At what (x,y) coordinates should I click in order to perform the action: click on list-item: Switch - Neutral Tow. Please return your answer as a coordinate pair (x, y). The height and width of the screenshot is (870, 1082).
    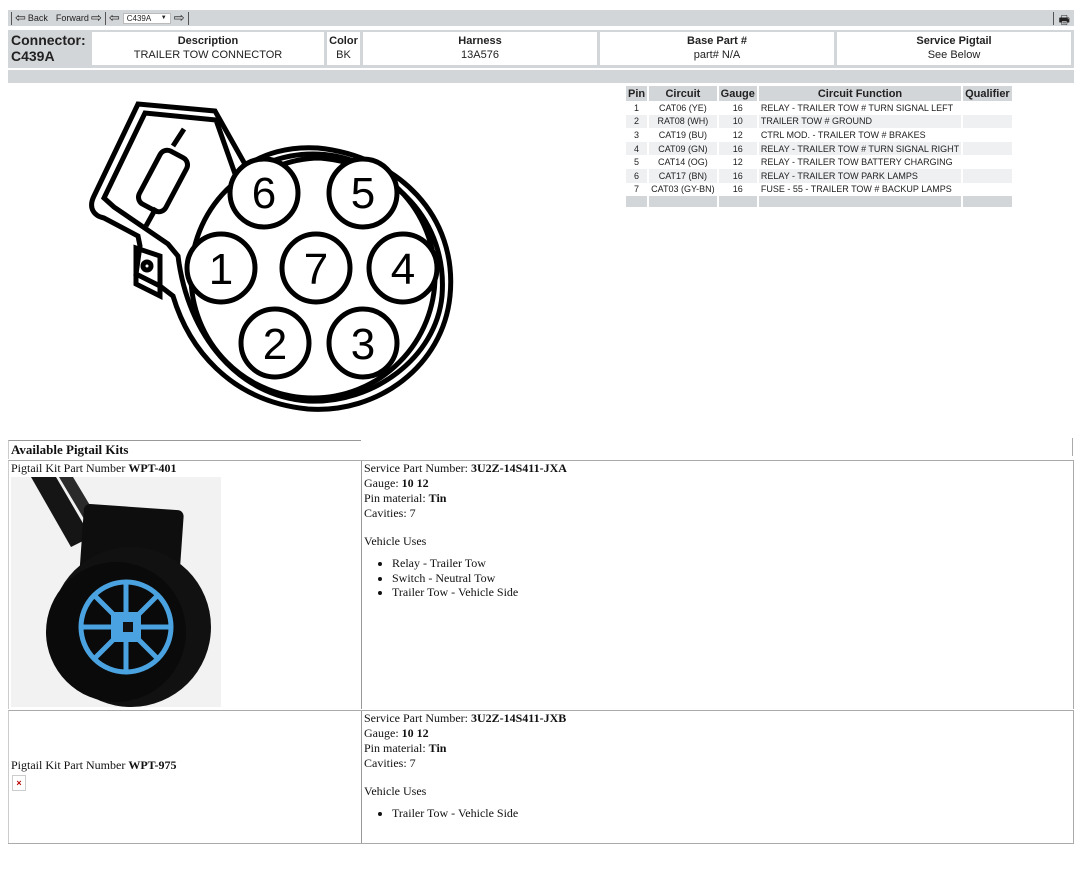
    Looking at the image, I should click on (732, 578).